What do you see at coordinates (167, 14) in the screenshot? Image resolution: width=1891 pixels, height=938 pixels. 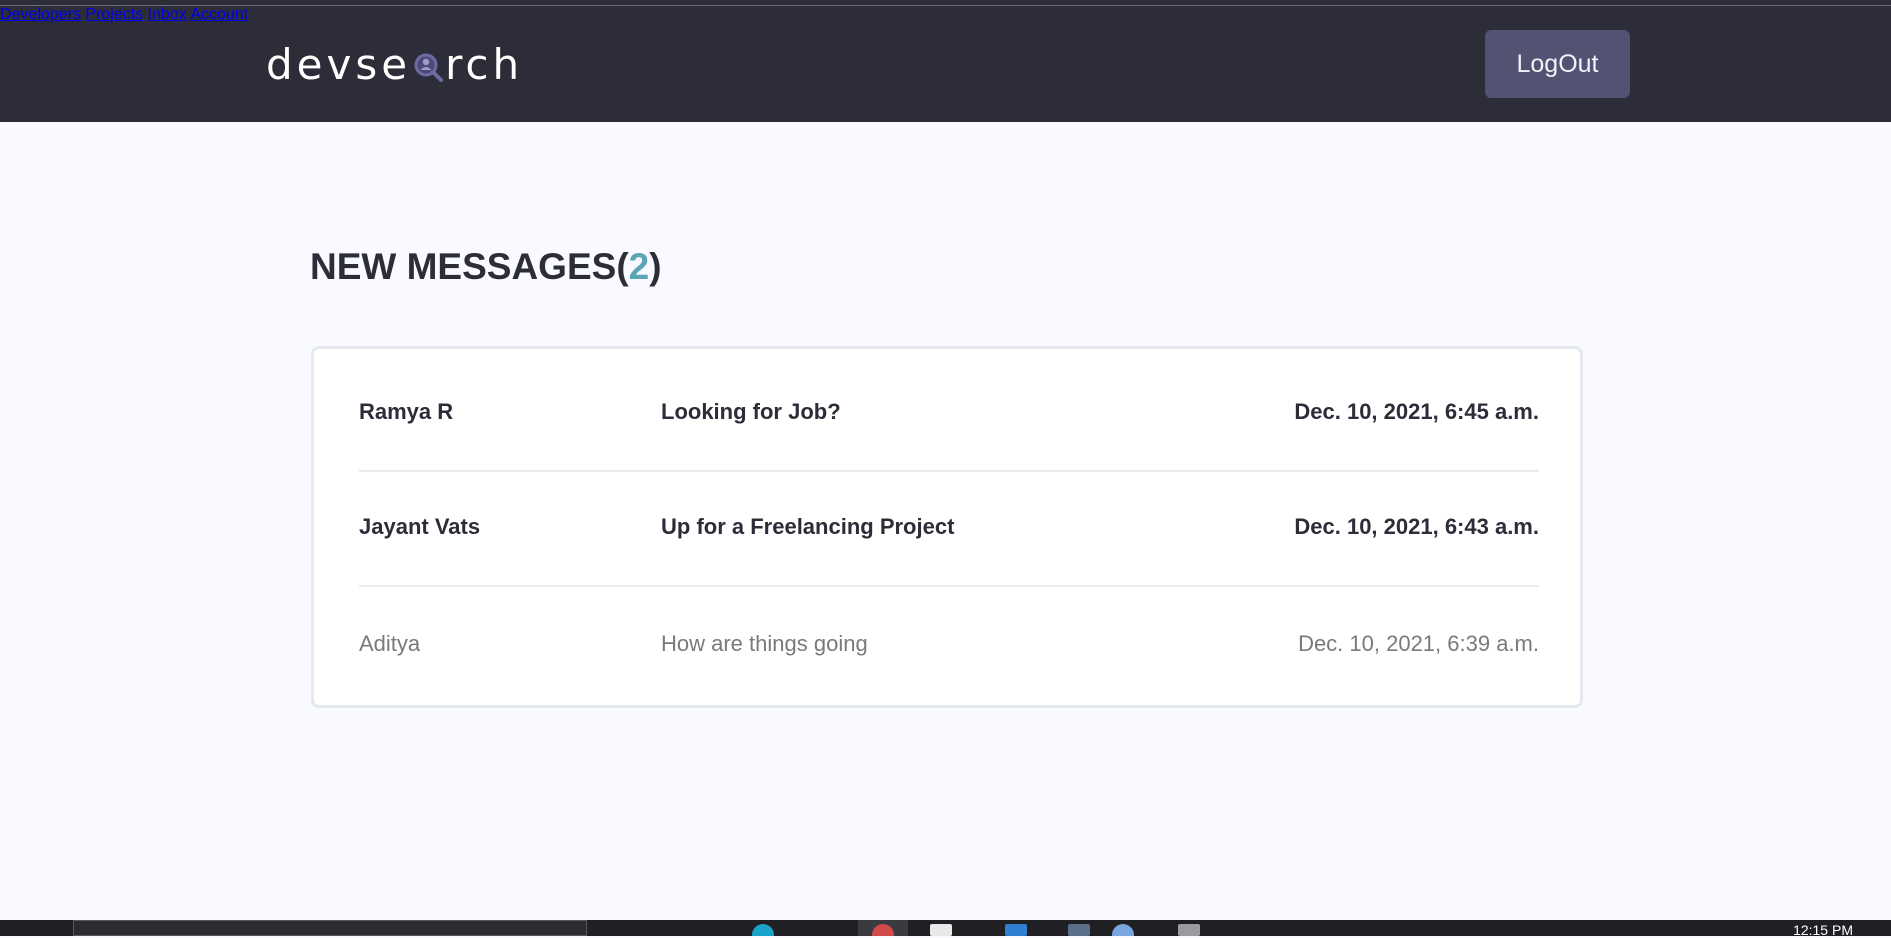 I see `nav-inbox: Inbox` at bounding box center [167, 14].